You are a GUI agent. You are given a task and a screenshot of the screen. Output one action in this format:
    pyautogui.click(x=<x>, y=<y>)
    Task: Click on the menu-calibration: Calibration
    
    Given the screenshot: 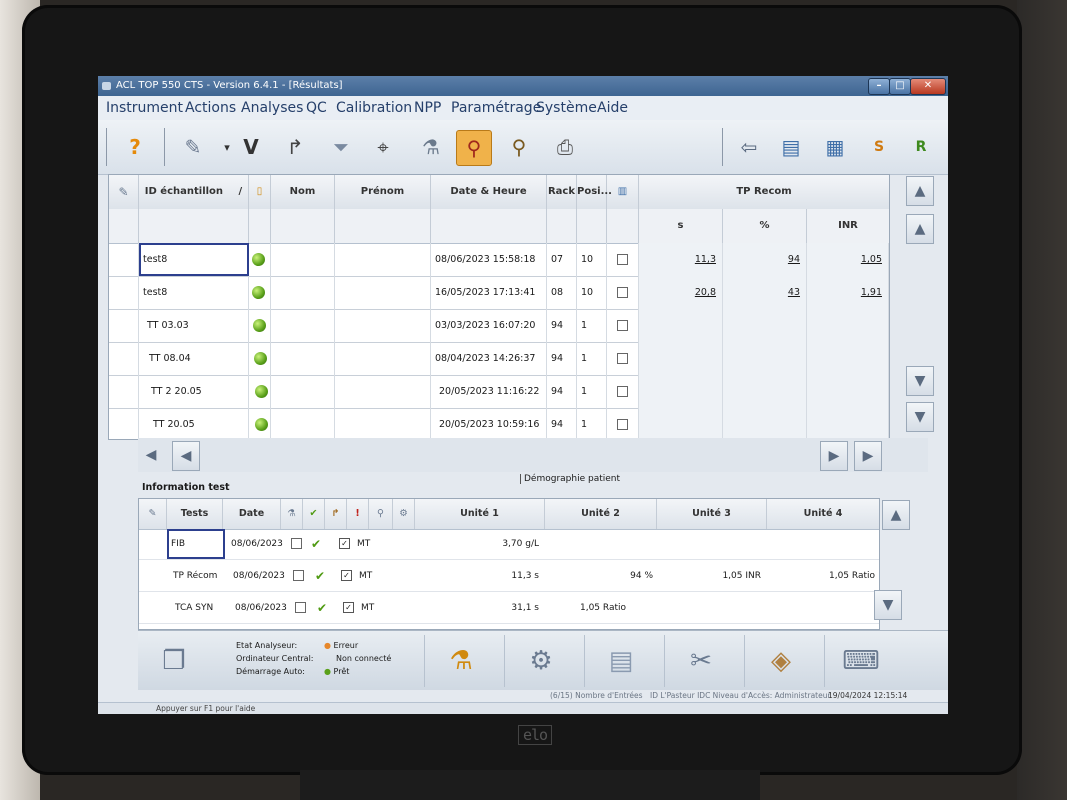 What is the action you would take?
    pyautogui.click(x=374, y=108)
    